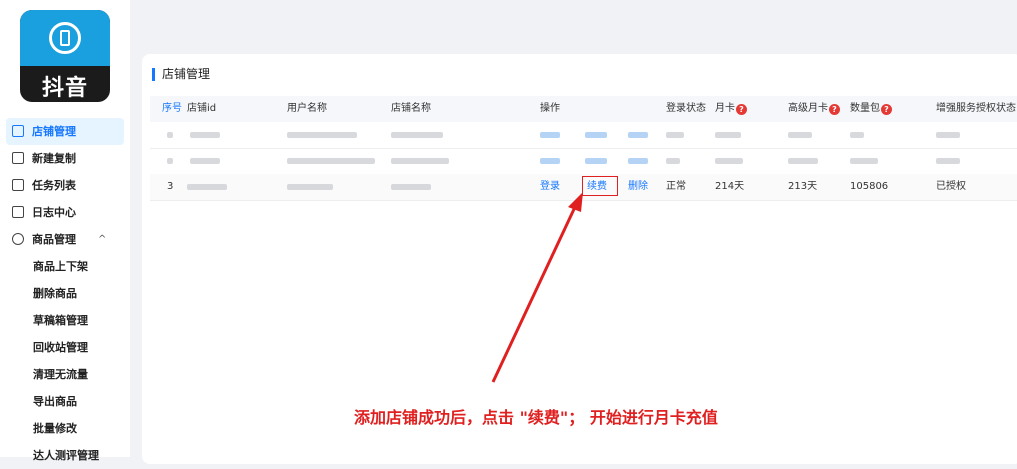  I want to click on annotation-arrow, so click(537, 287).